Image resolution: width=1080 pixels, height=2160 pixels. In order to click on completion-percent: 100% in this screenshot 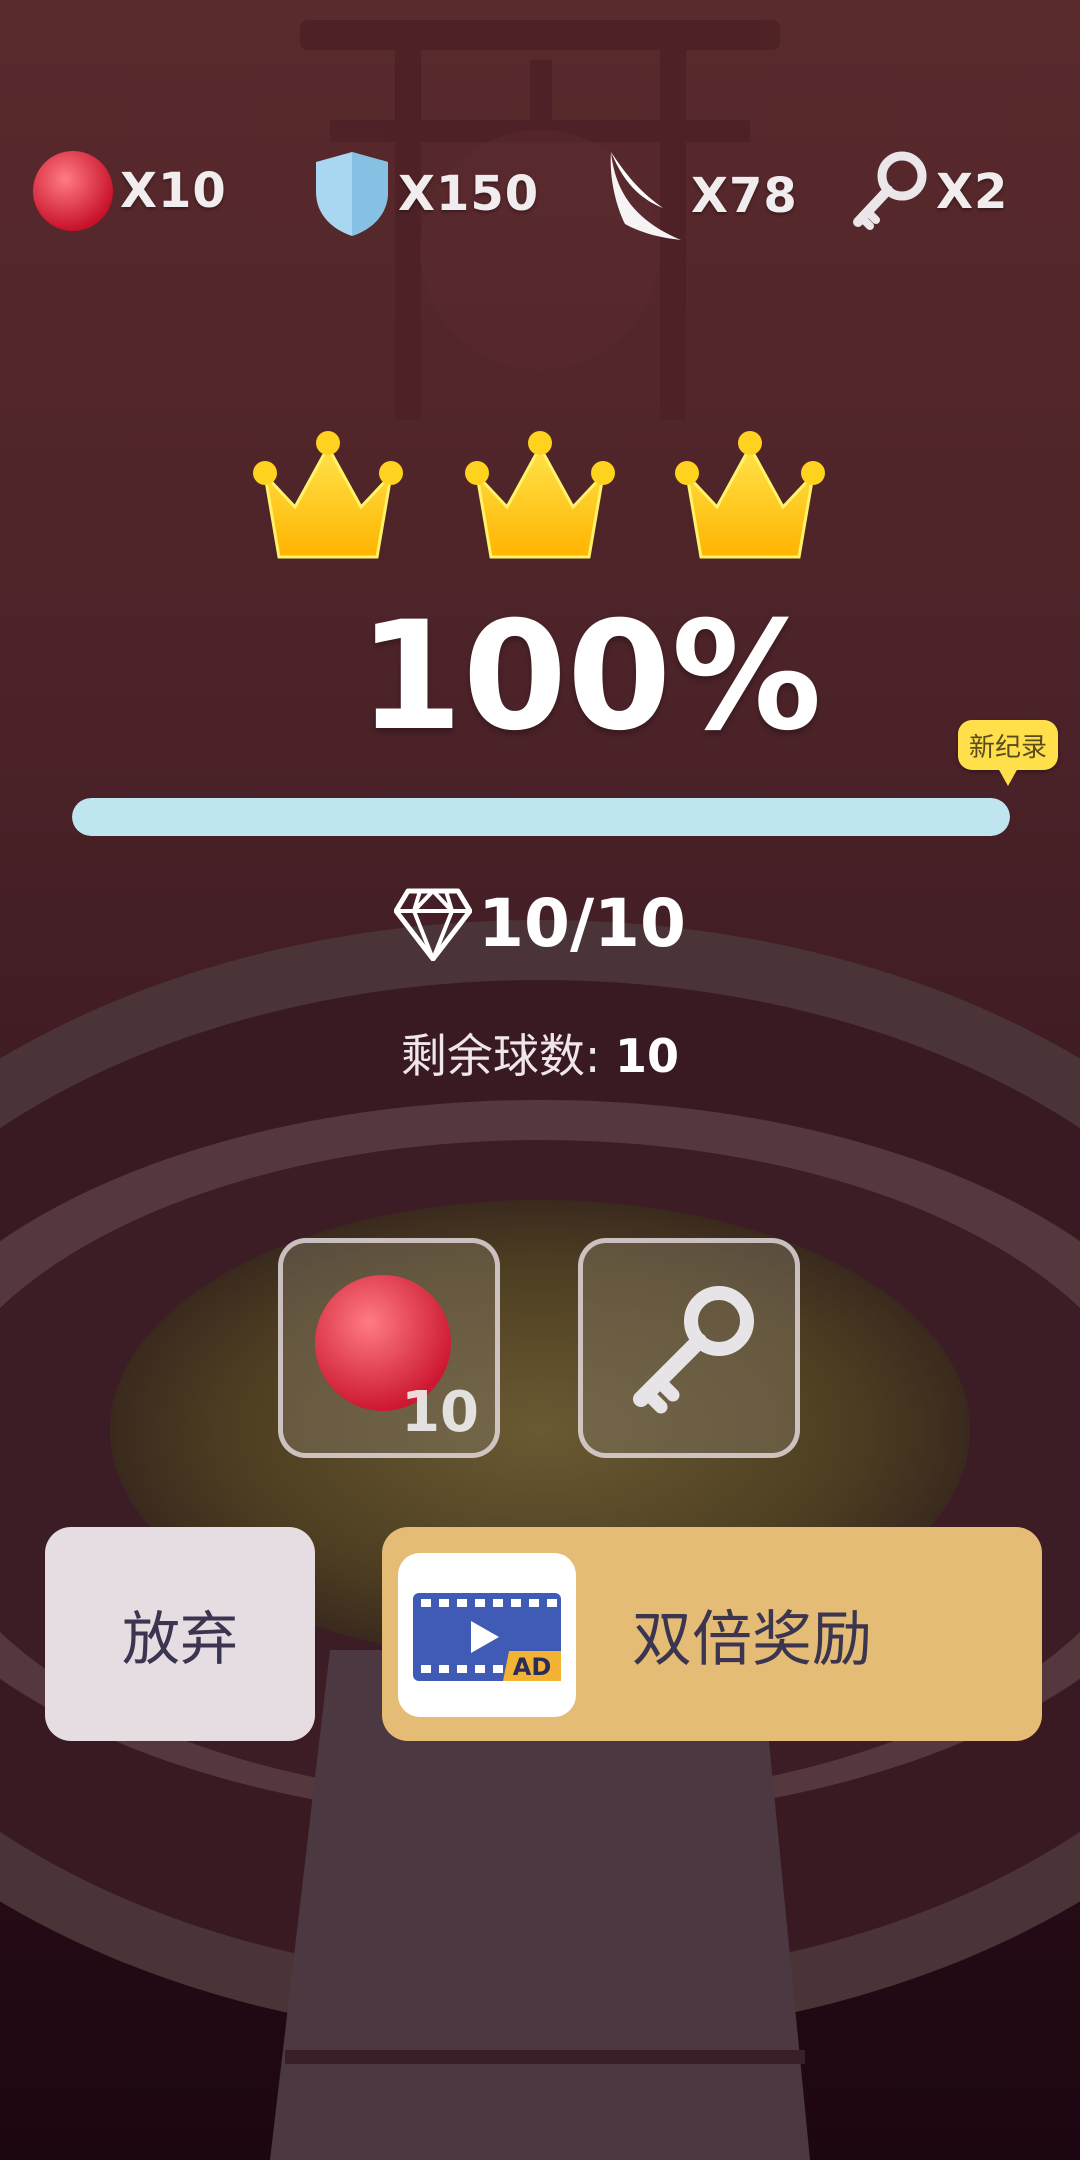, I will do `click(590, 677)`.